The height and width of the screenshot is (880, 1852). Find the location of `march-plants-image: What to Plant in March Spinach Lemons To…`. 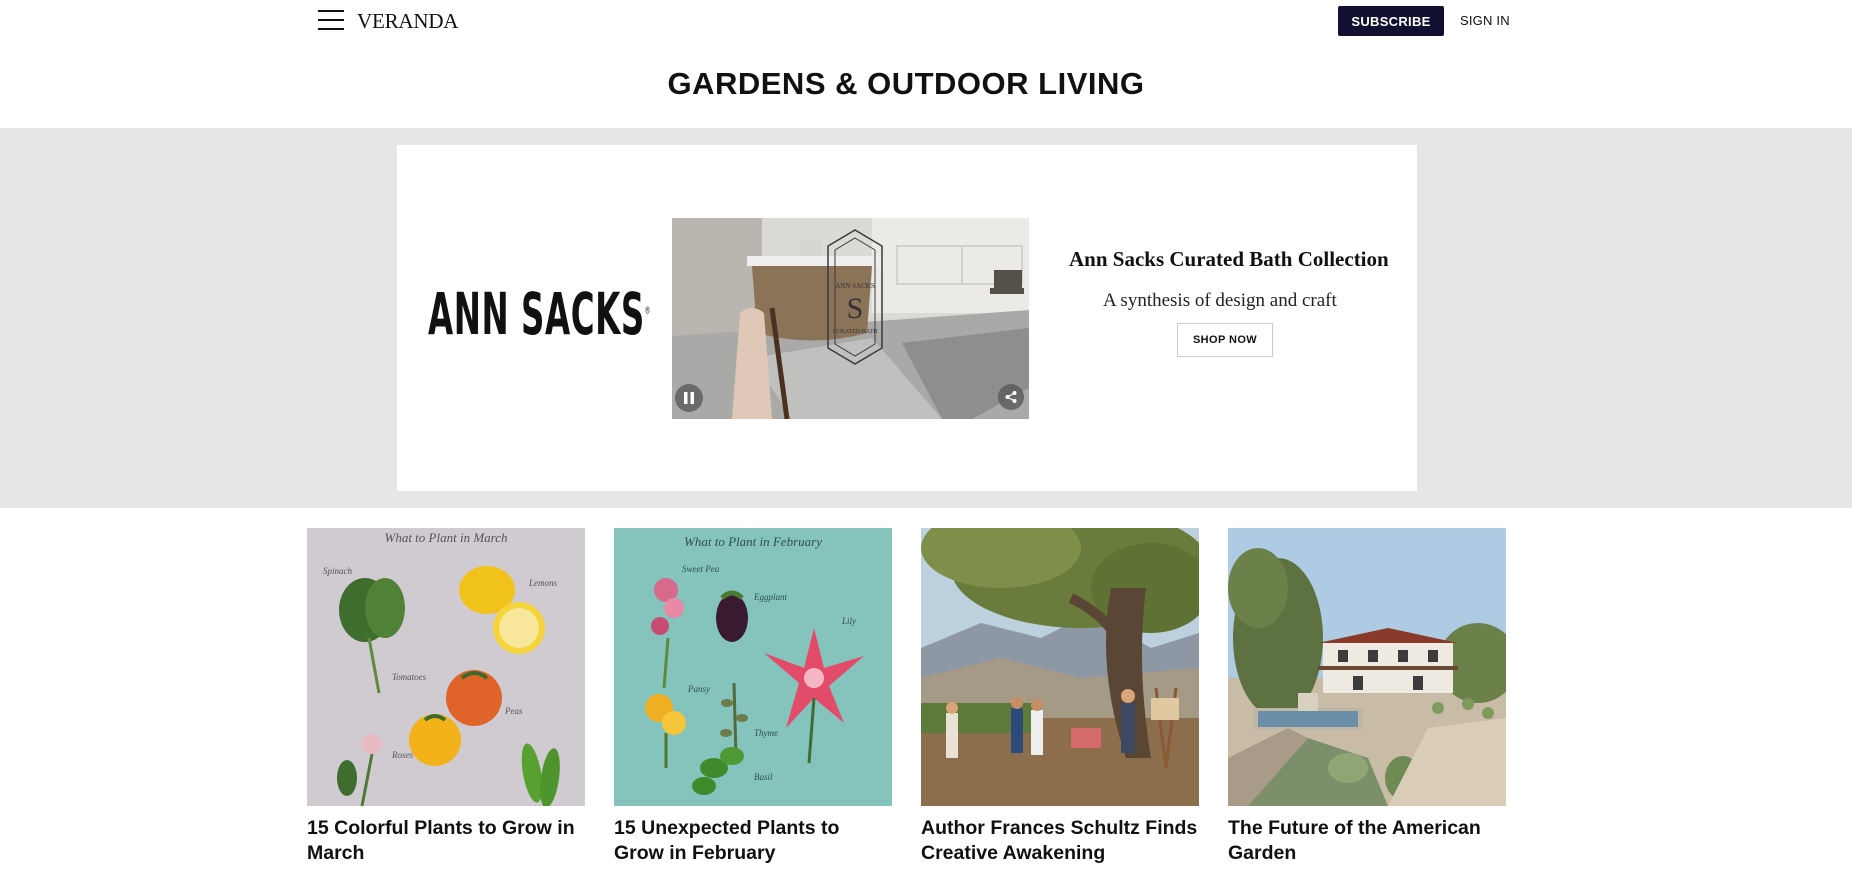

march-plants-image: What to Plant in March Spinach Lemons To… is located at coordinates (446, 667).